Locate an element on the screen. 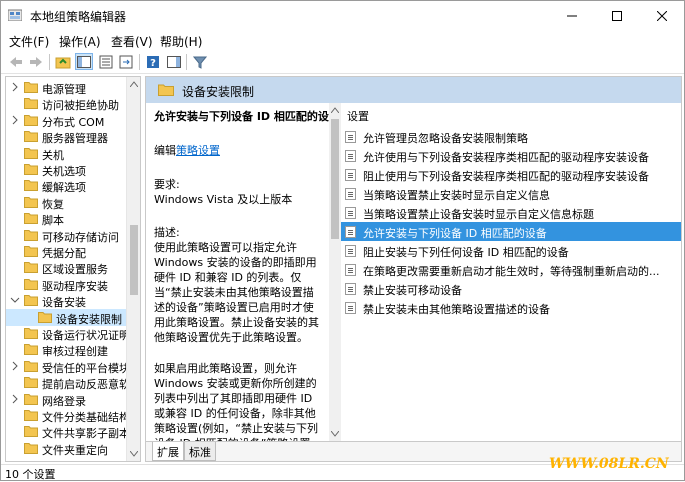 This screenshot has width=685, height=482. action-pane-icon is located at coordinates (174, 61).